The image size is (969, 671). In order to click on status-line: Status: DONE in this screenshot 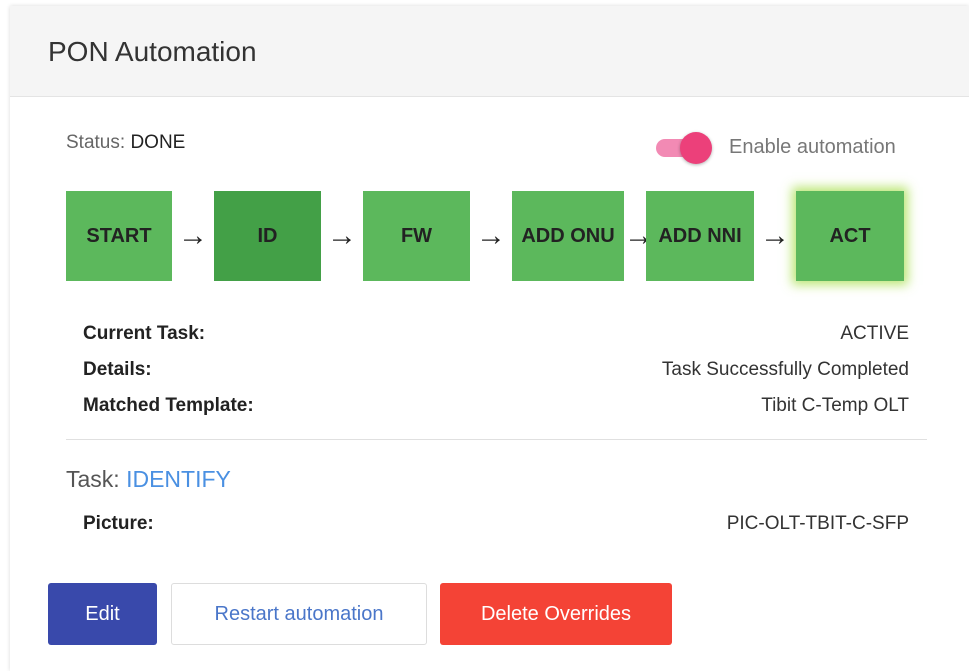, I will do `click(125, 143)`.